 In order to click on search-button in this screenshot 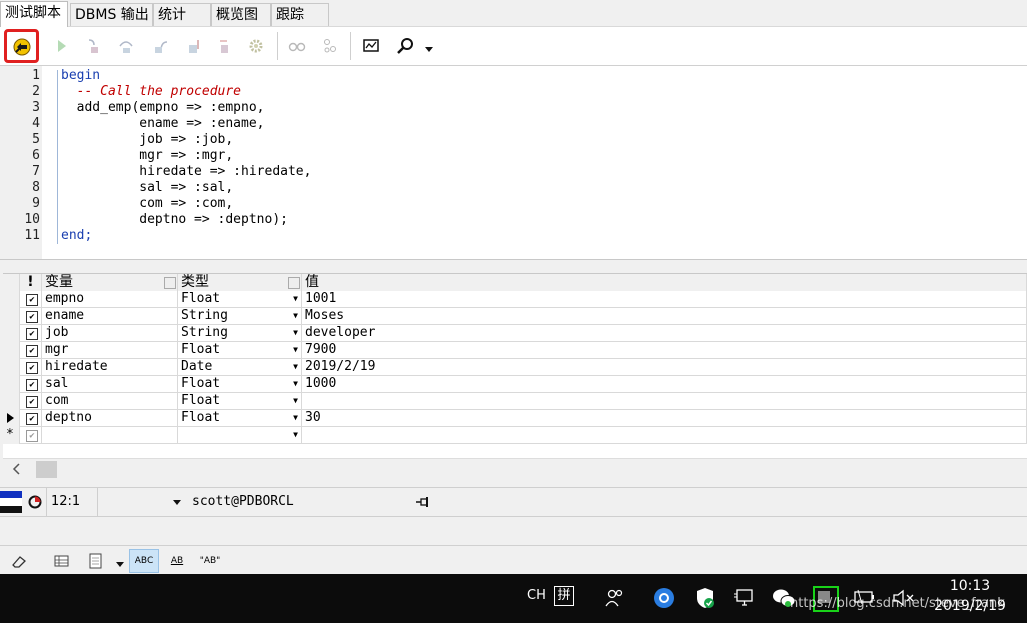, I will do `click(405, 46)`.